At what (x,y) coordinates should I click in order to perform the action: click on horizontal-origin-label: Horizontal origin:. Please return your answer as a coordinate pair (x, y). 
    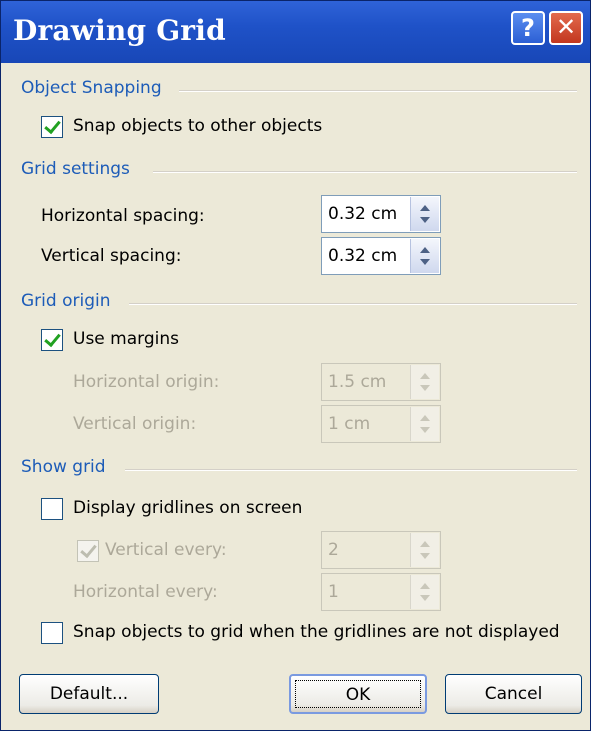
    Looking at the image, I should click on (146, 382).